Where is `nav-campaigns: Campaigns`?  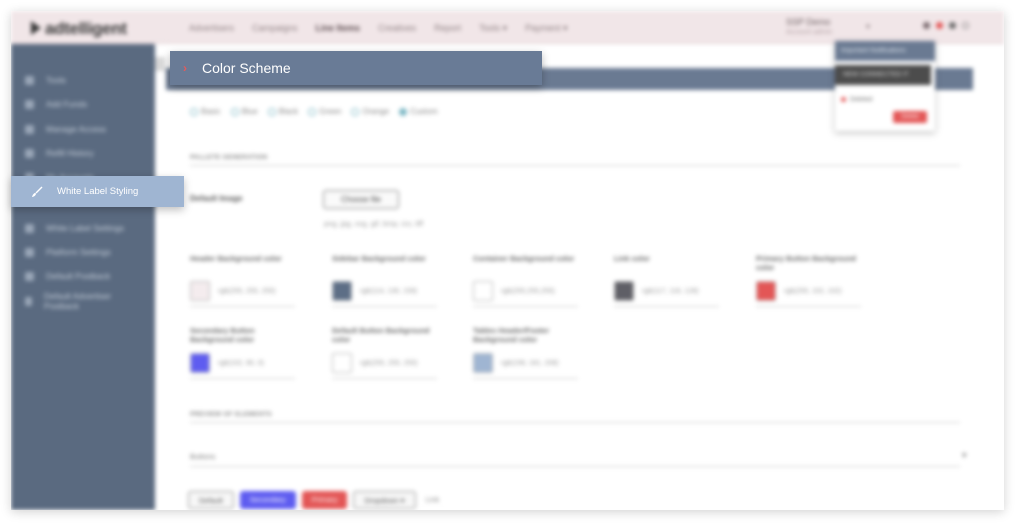 nav-campaigns: Campaigns is located at coordinates (275, 28).